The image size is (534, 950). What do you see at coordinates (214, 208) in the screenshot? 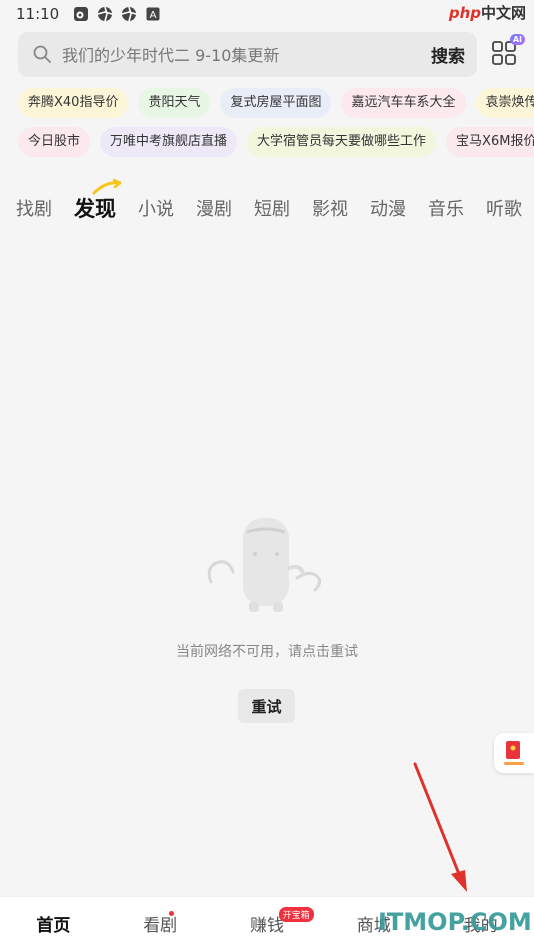
I see `tab-manju: 漫剧` at bounding box center [214, 208].